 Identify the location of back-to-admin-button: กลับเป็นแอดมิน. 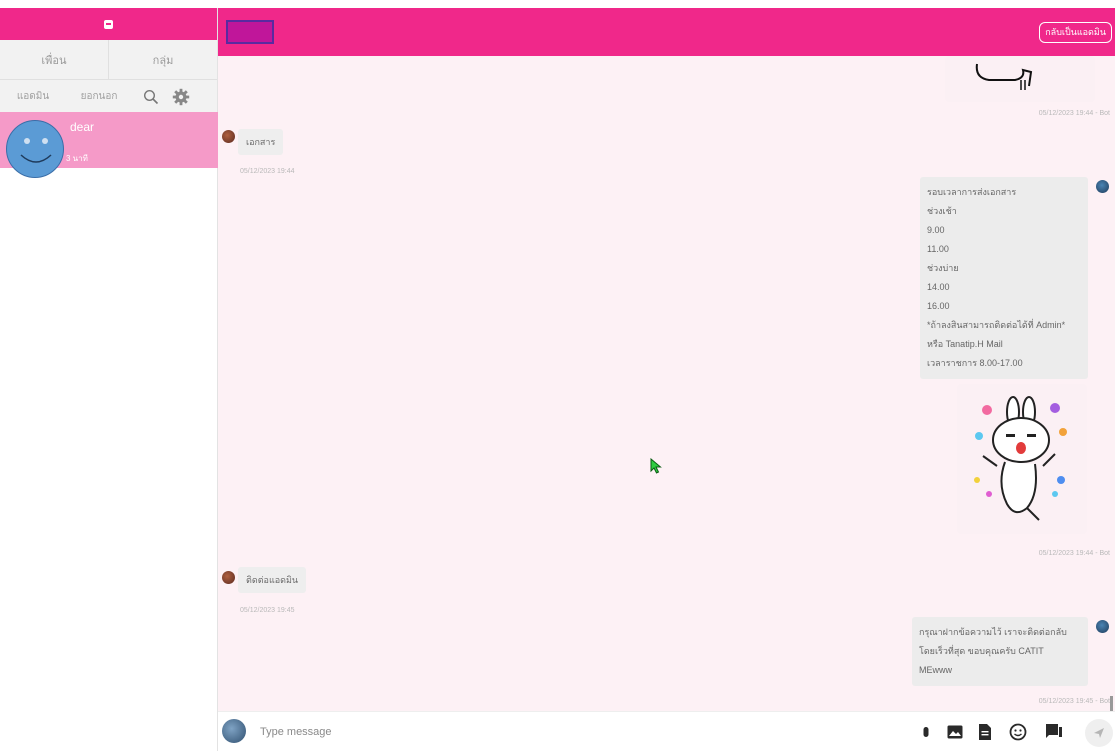
(1075, 32).